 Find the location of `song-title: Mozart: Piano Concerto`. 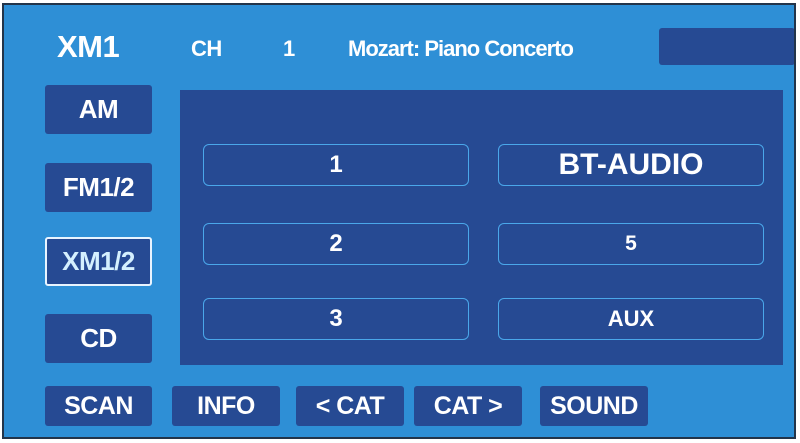

song-title: Mozart: Piano Concerto is located at coordinates (461, 48).